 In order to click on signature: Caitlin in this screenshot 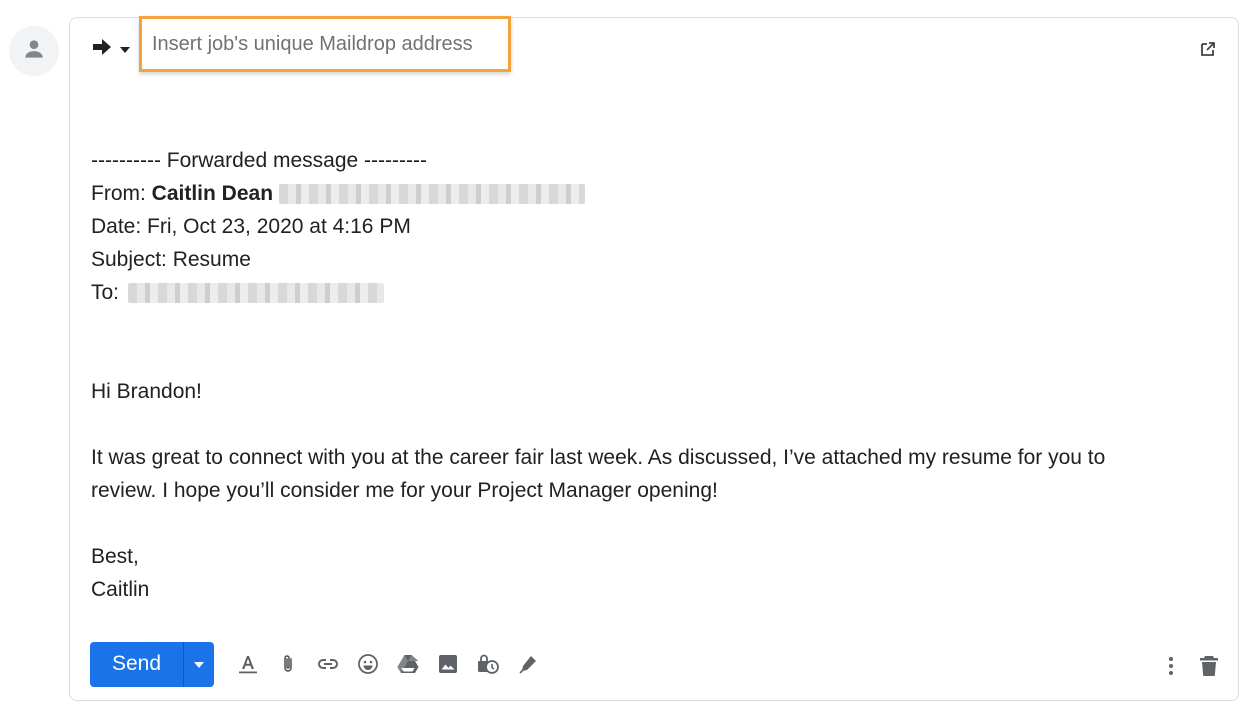, I will do `click(120, 589)`.